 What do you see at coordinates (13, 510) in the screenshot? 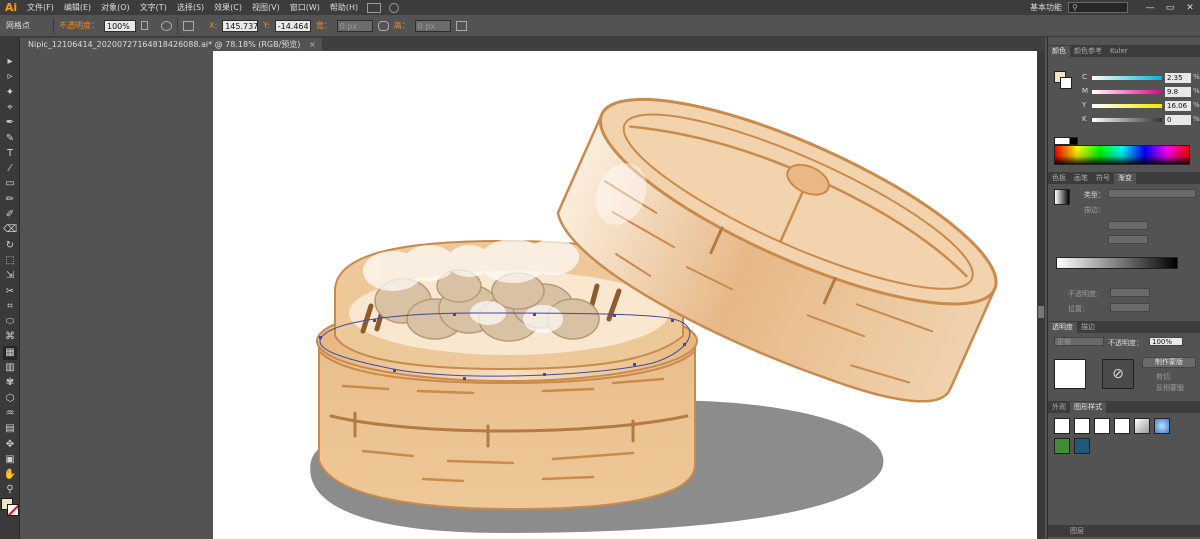
I see `stroke-none-swatch` at bounding box center [13, 510].